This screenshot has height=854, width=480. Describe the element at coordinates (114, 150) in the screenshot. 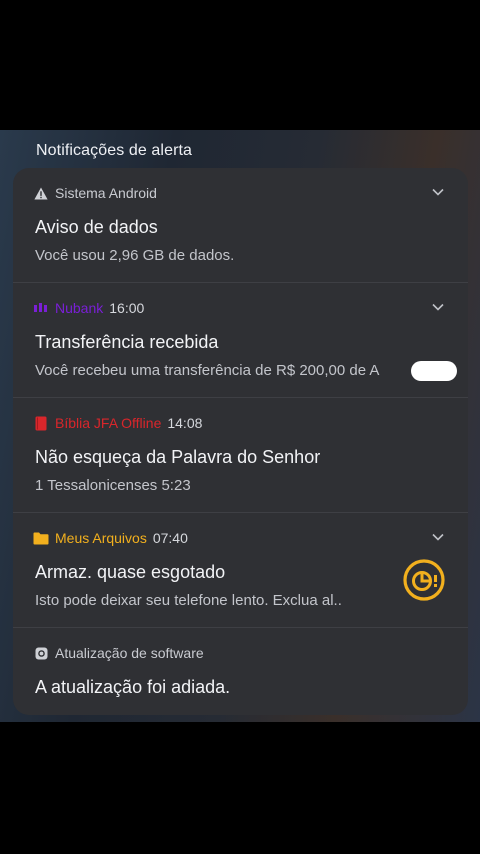

I see `section-title: Notificações de alerta` at that location.